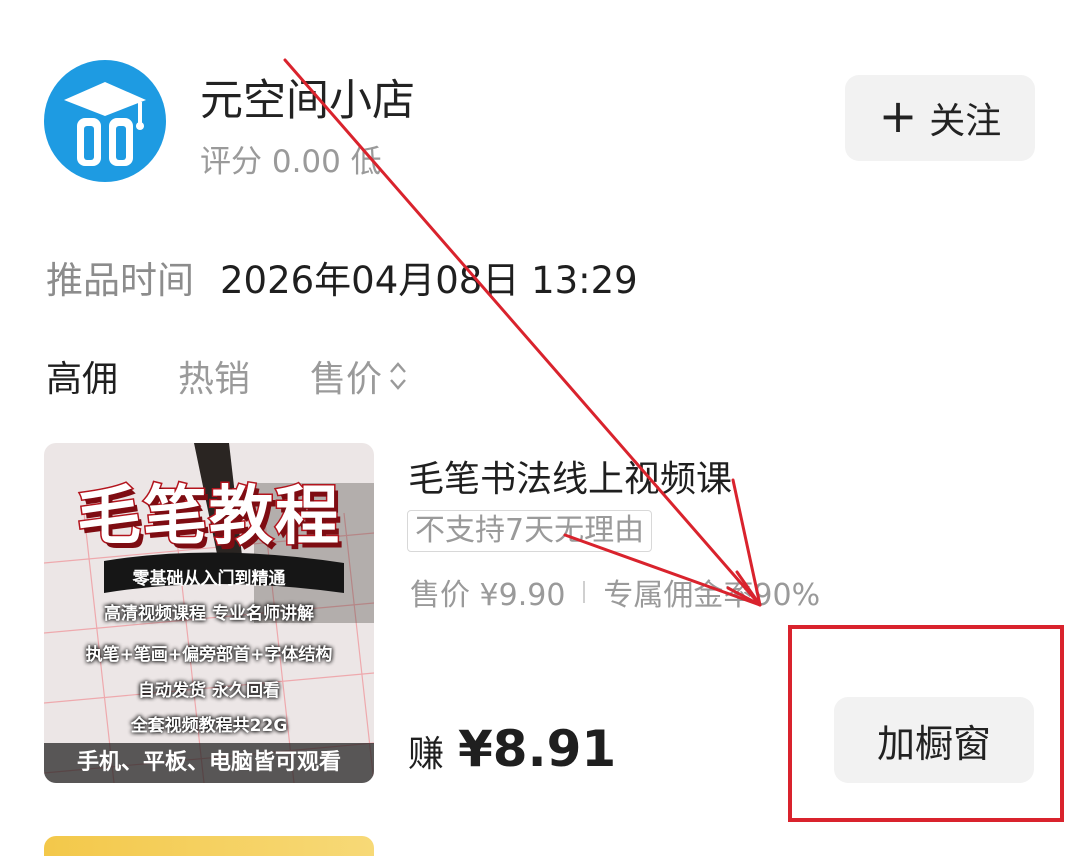 This screenshot has width=1080, height=856. I want to click on push-time-value: 2026年04月08日 13:29, so click(429, 280).